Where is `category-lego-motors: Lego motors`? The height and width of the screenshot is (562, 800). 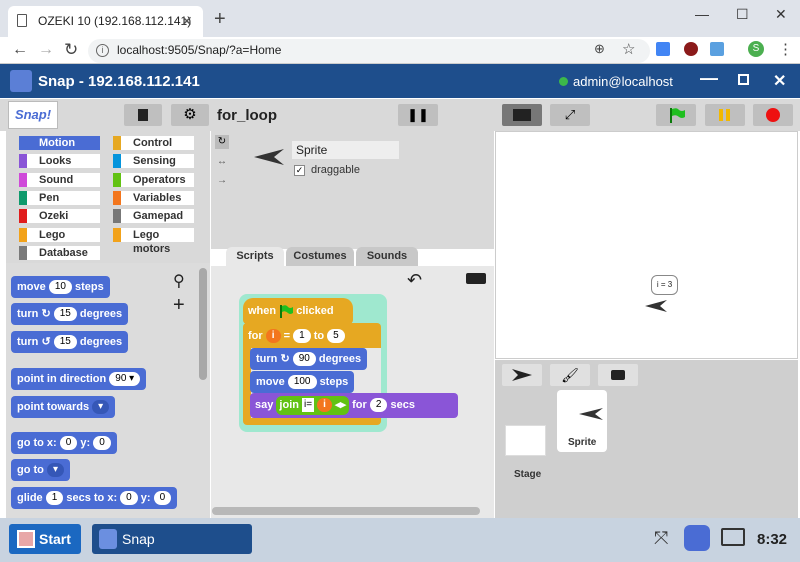 category-lego-motors: Lego motors is located at coordinates (153, 241).